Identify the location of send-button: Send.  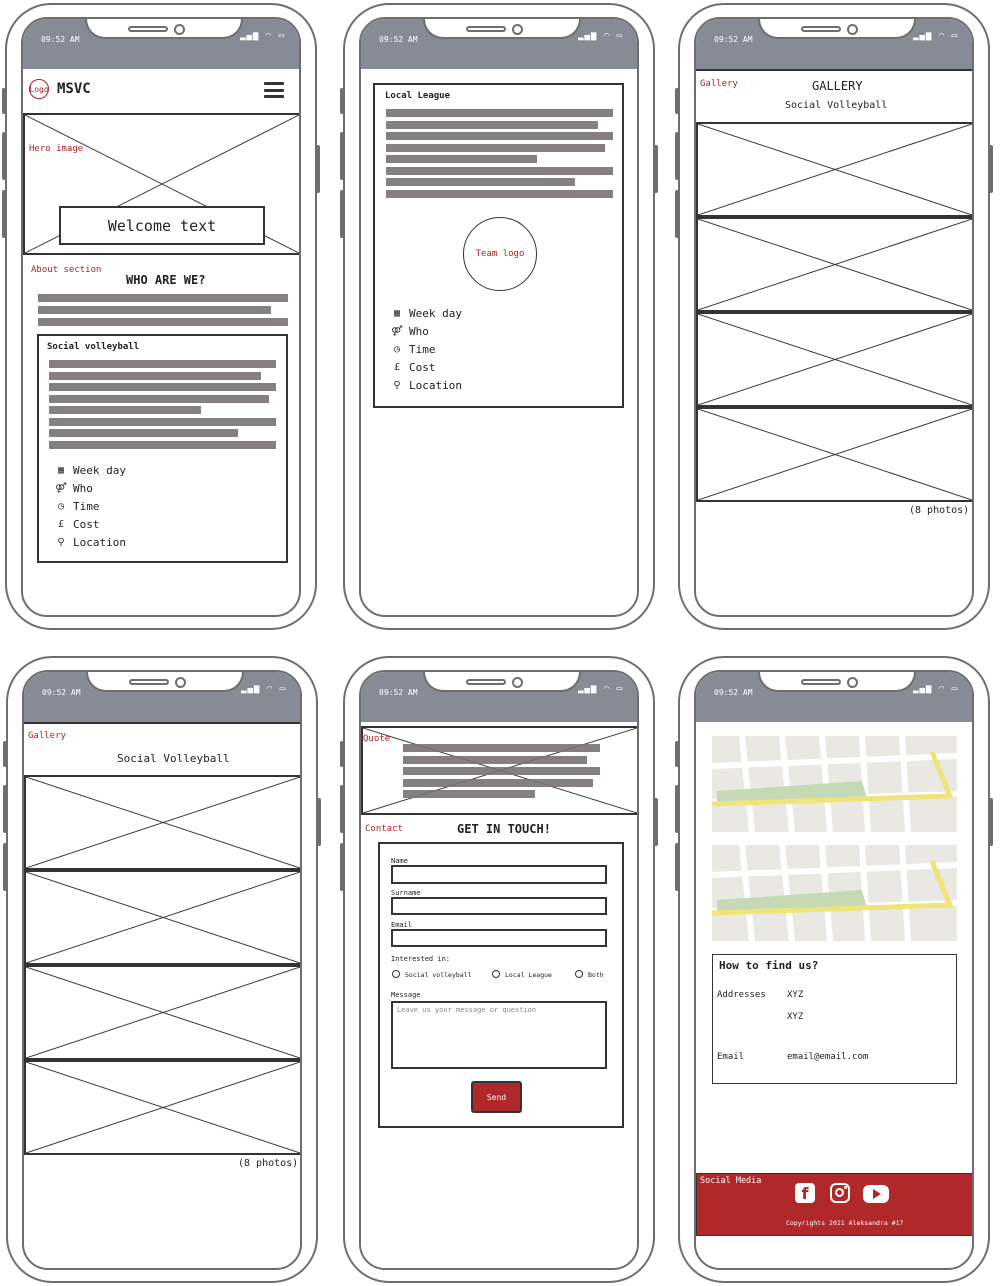
(496, 1097).